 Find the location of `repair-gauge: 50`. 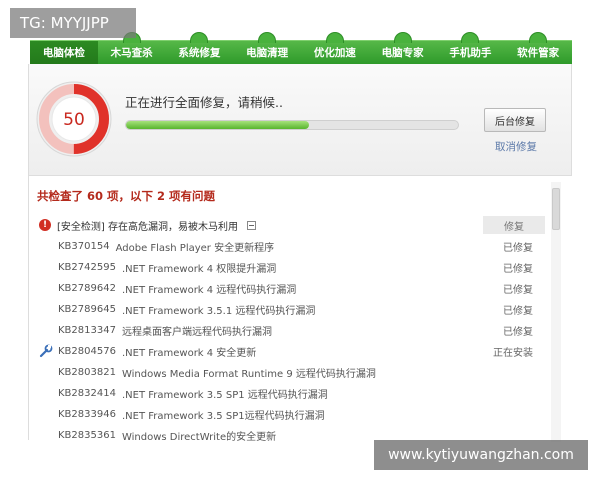

repair-gauge: 50 is located at coordinates (74, 119).